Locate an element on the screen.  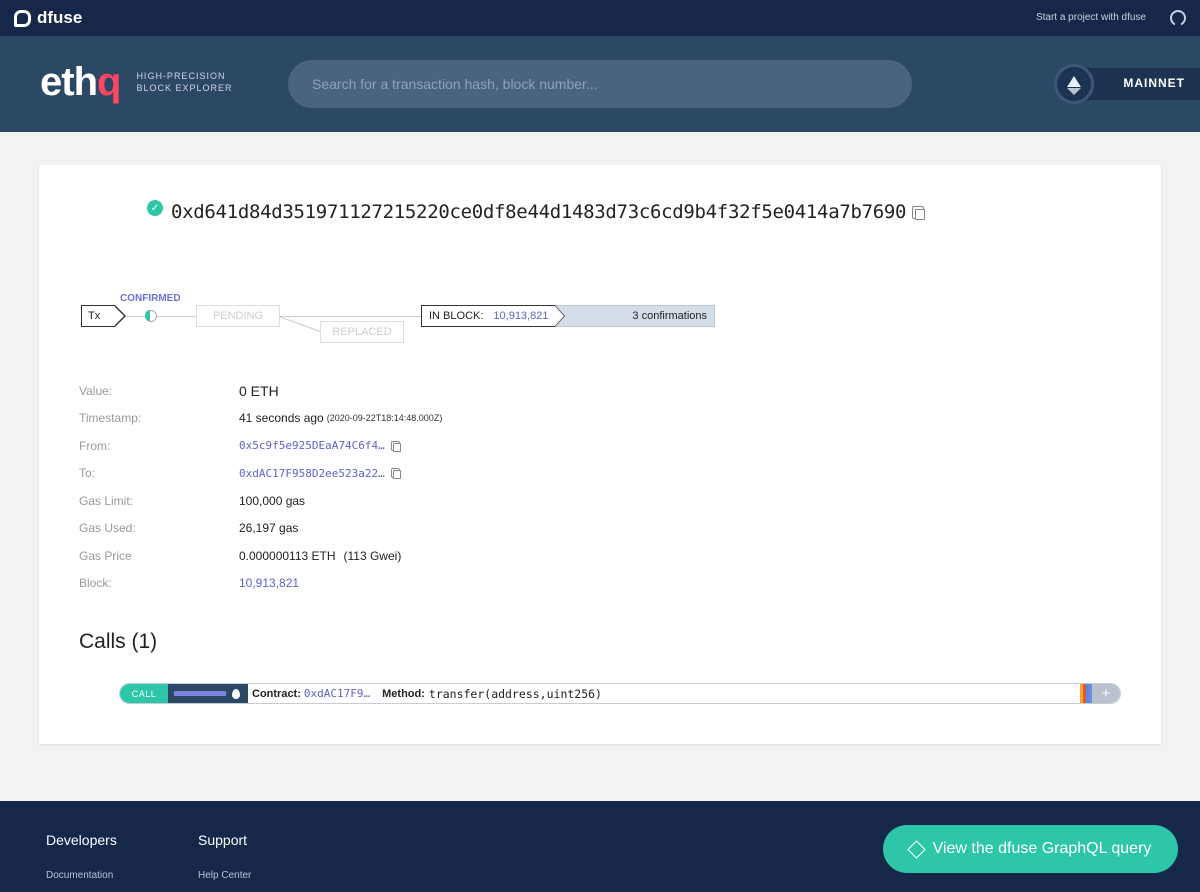
logo-accent-text: q is located at coordinates (109, 82).